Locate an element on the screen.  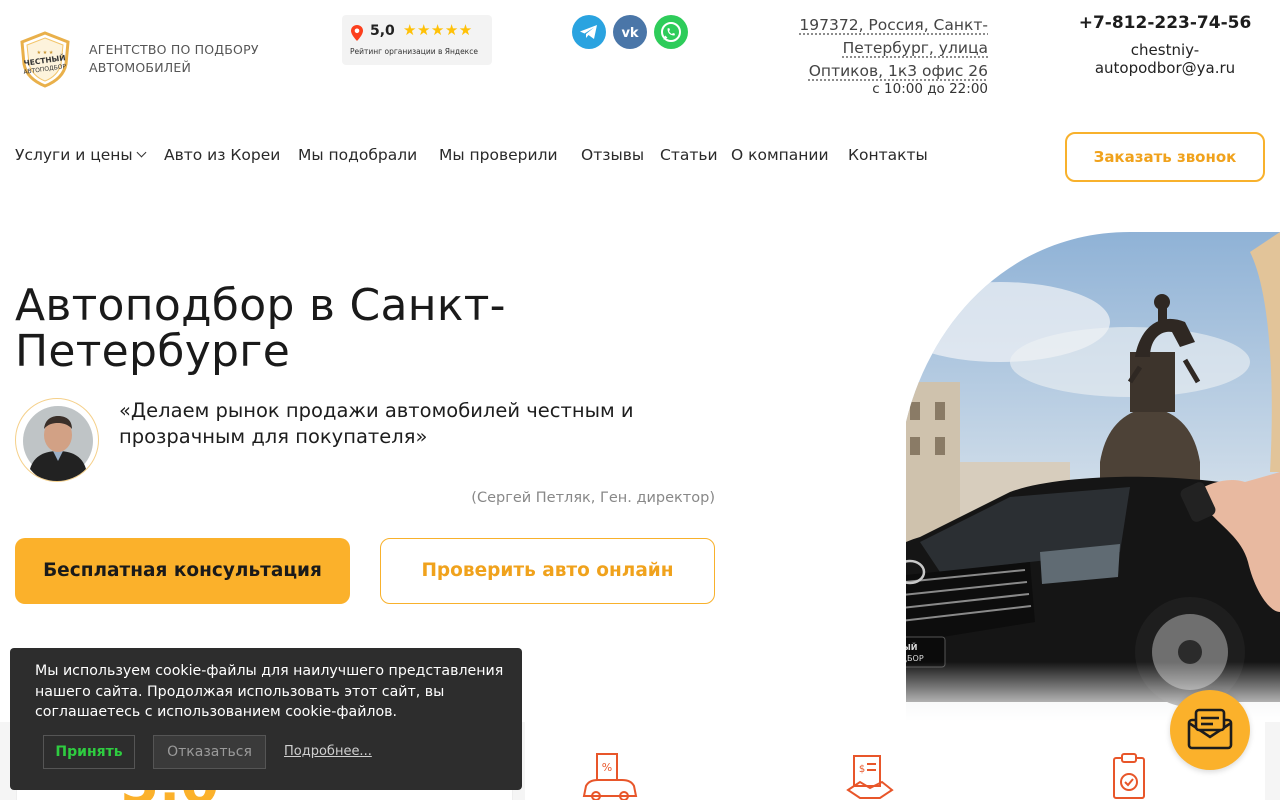
svg-text: vk is located at coordinates (629, 33).